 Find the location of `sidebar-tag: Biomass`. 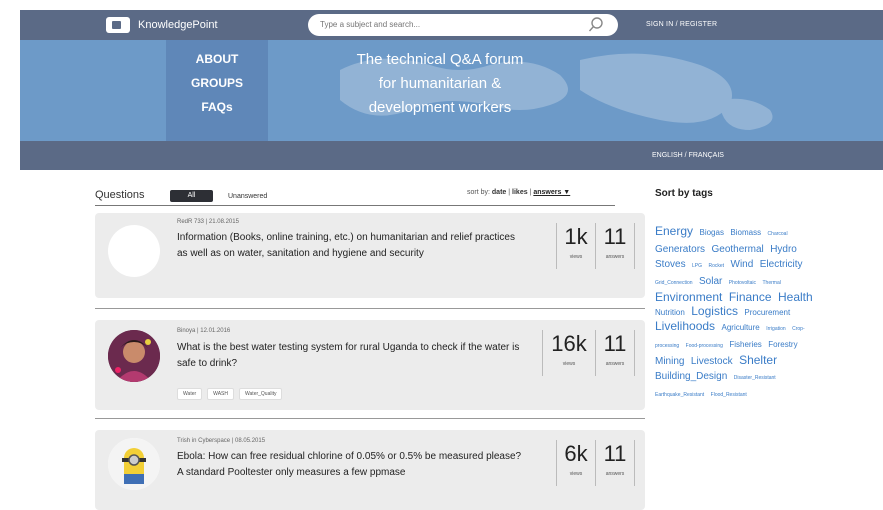

sidebar-tag: Biomass is located at coordinates (745, 232).